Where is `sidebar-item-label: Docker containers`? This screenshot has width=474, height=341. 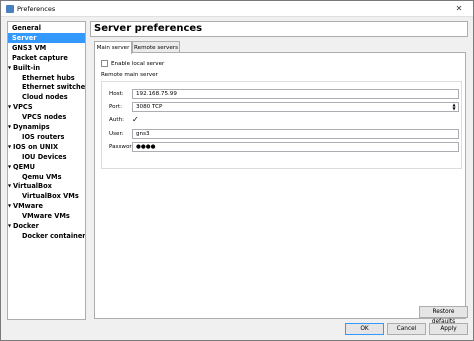
sidebar-item-label: Docker containers is located at coordinates (54, 235).